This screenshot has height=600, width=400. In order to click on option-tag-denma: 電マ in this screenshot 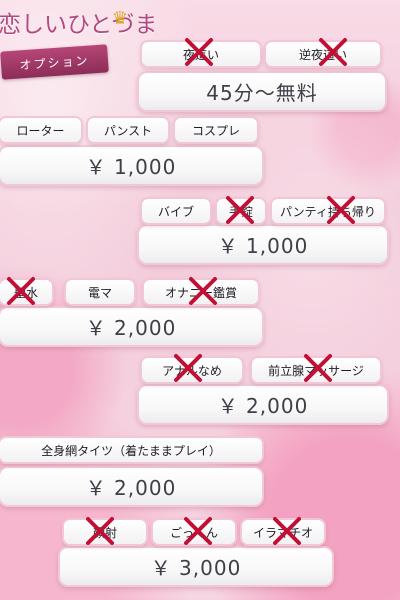, I will do `click(100, 292)`.